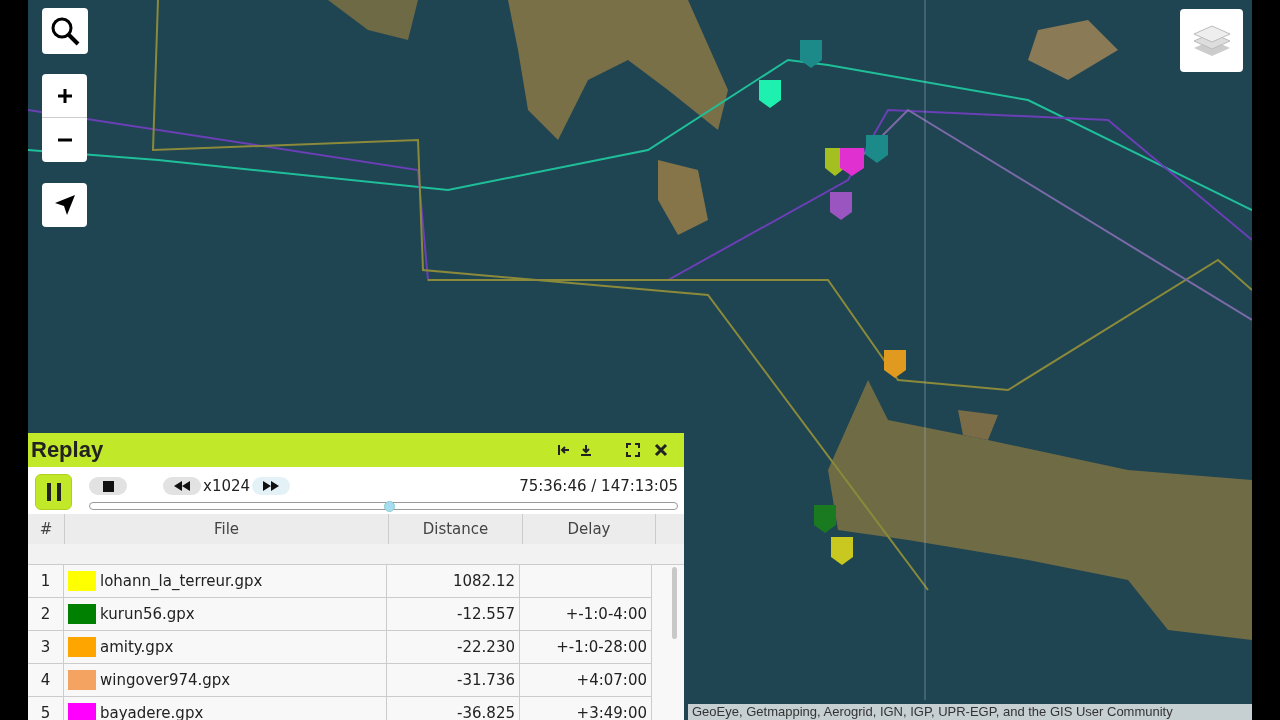 The width and height of the screenshot is (1280, 720). I want to click on zoom-in-button, so click(64, 96).